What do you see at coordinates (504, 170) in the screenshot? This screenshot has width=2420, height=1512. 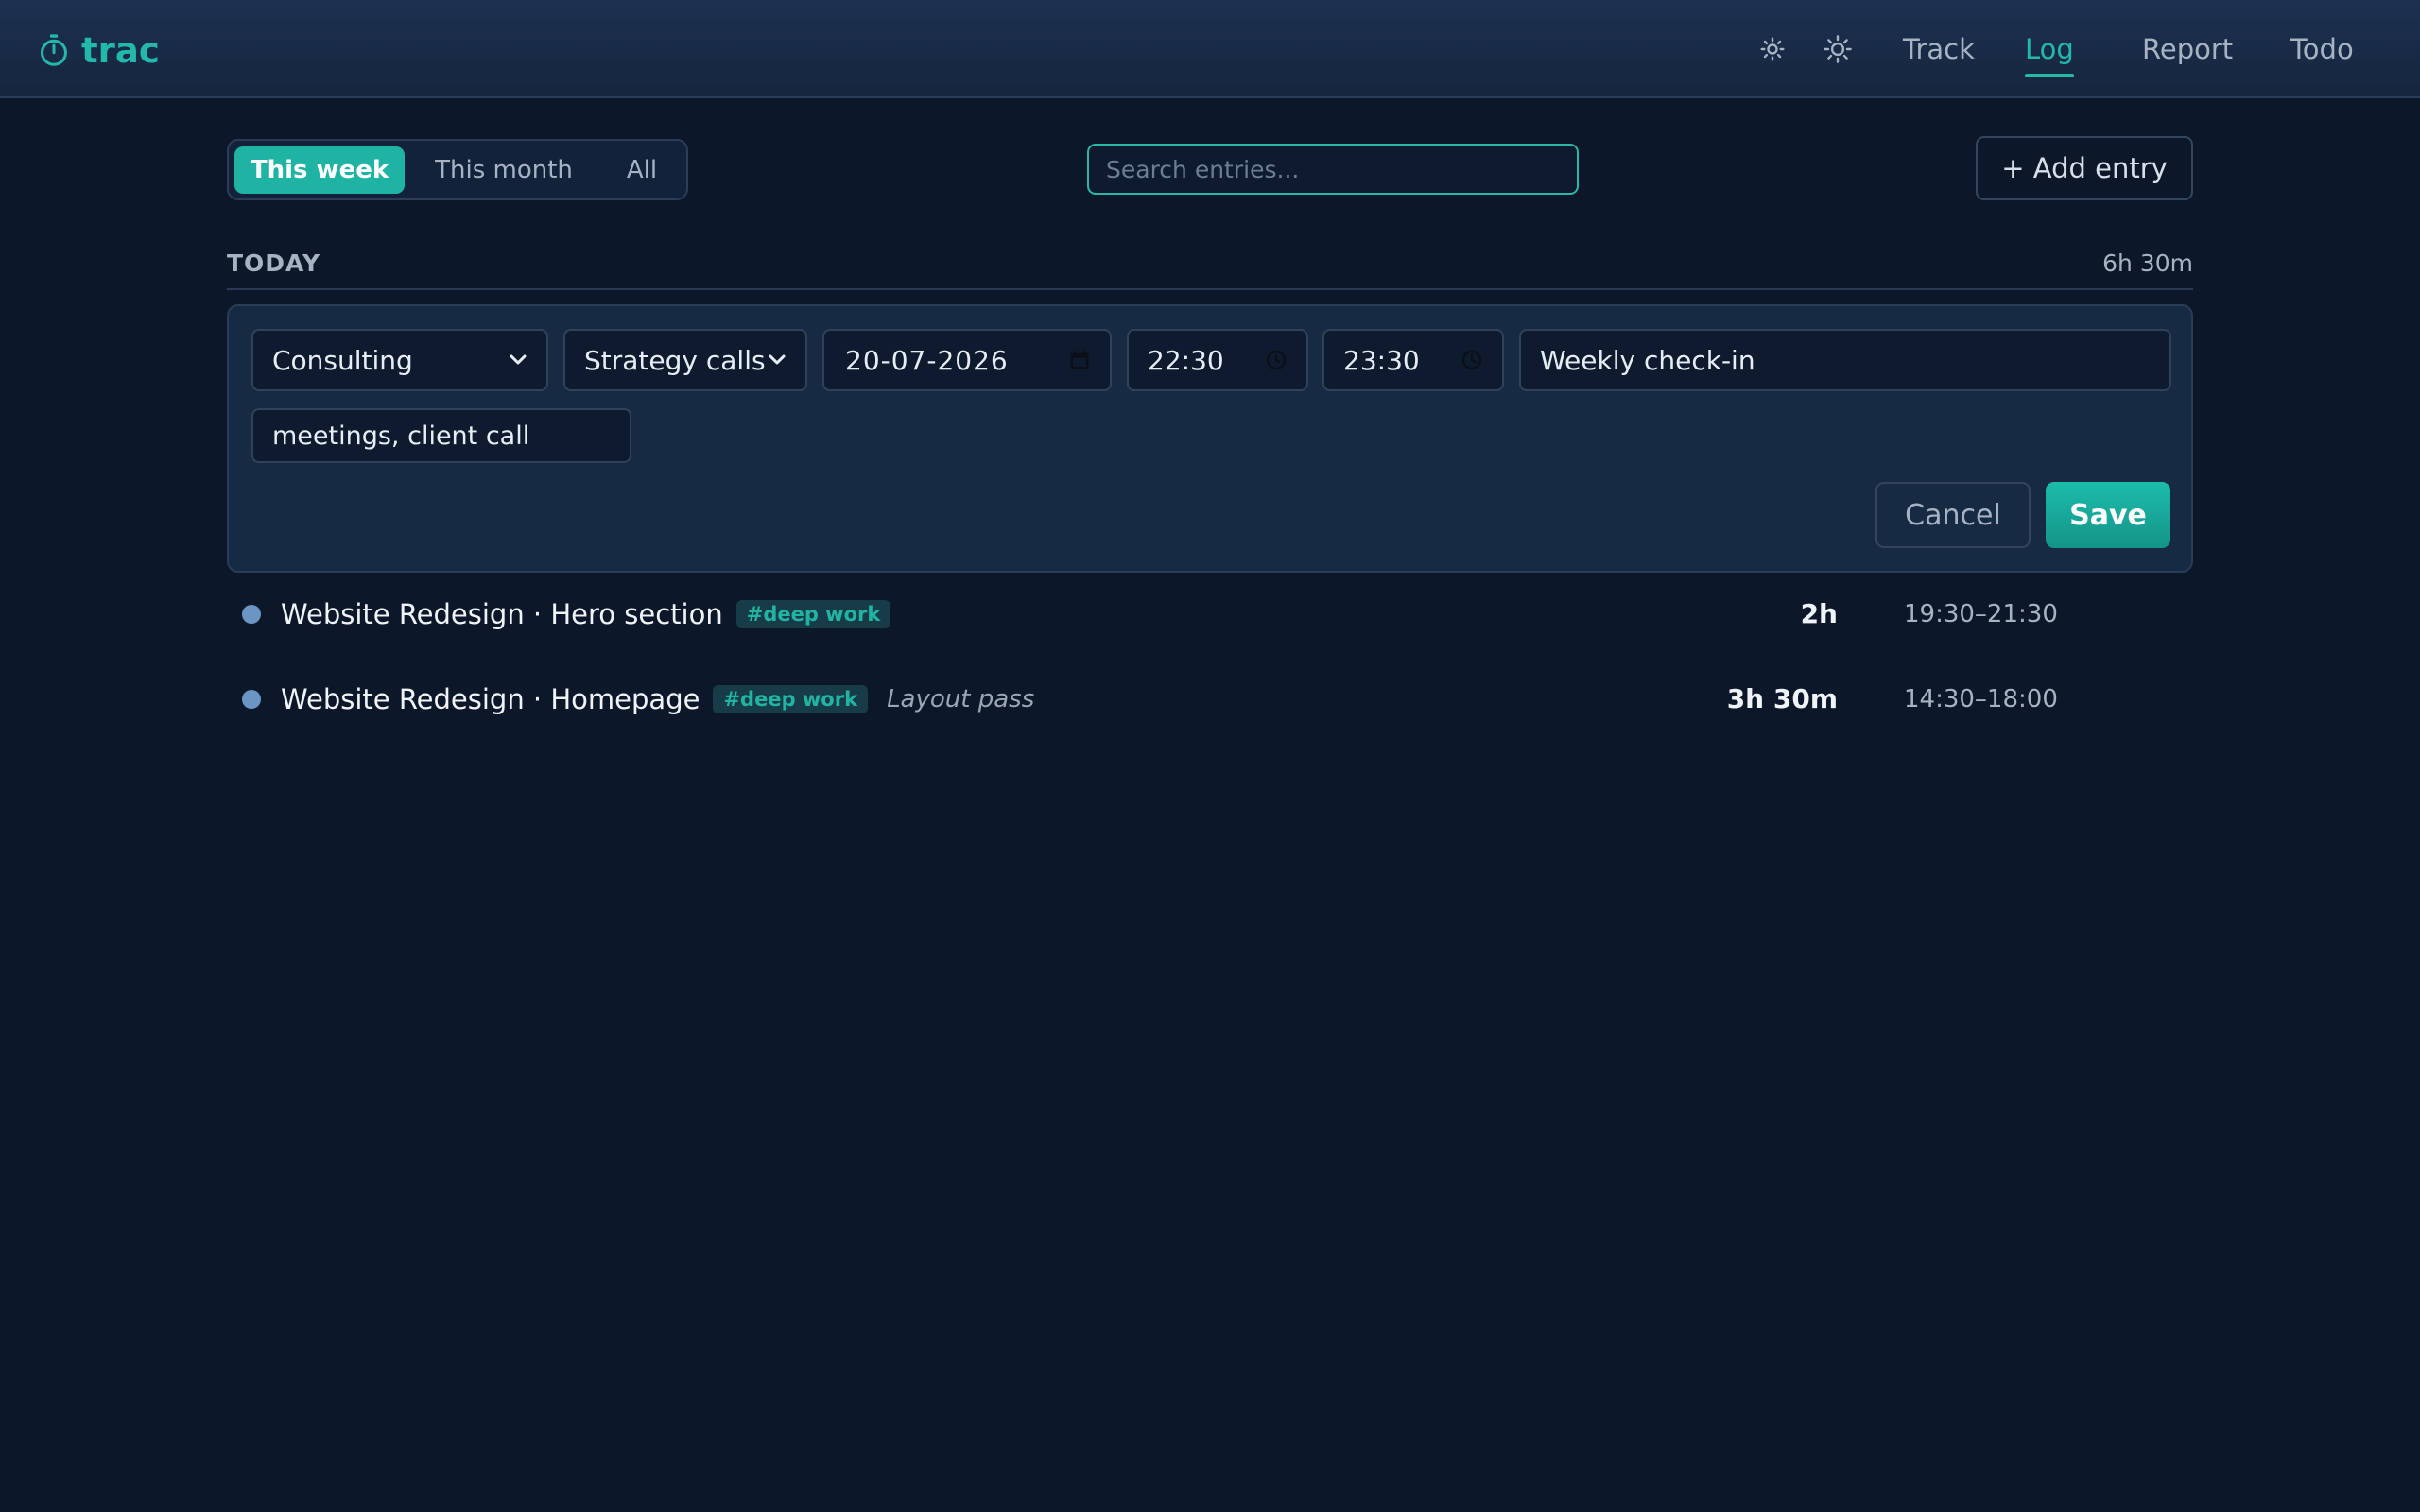 I see `filter-this-month: This month` at bounding box center [504, 170].